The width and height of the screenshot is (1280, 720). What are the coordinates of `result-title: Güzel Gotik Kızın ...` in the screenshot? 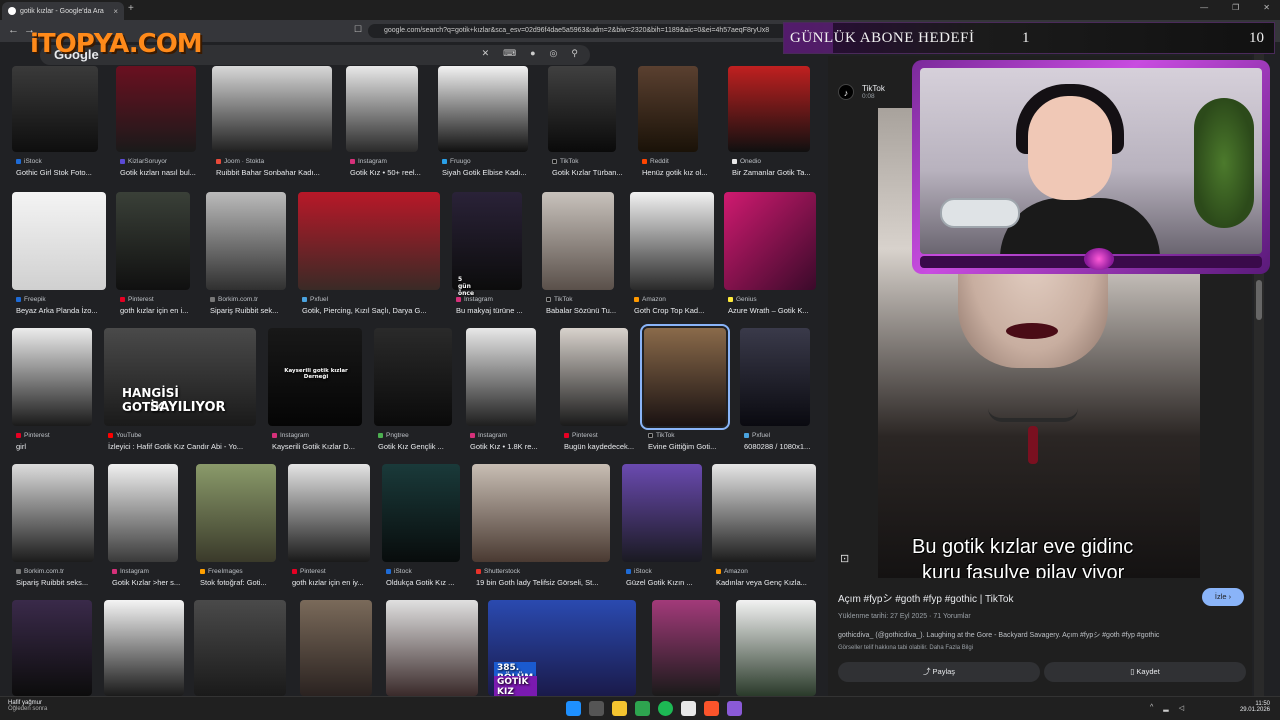 It's located at (666, 582).